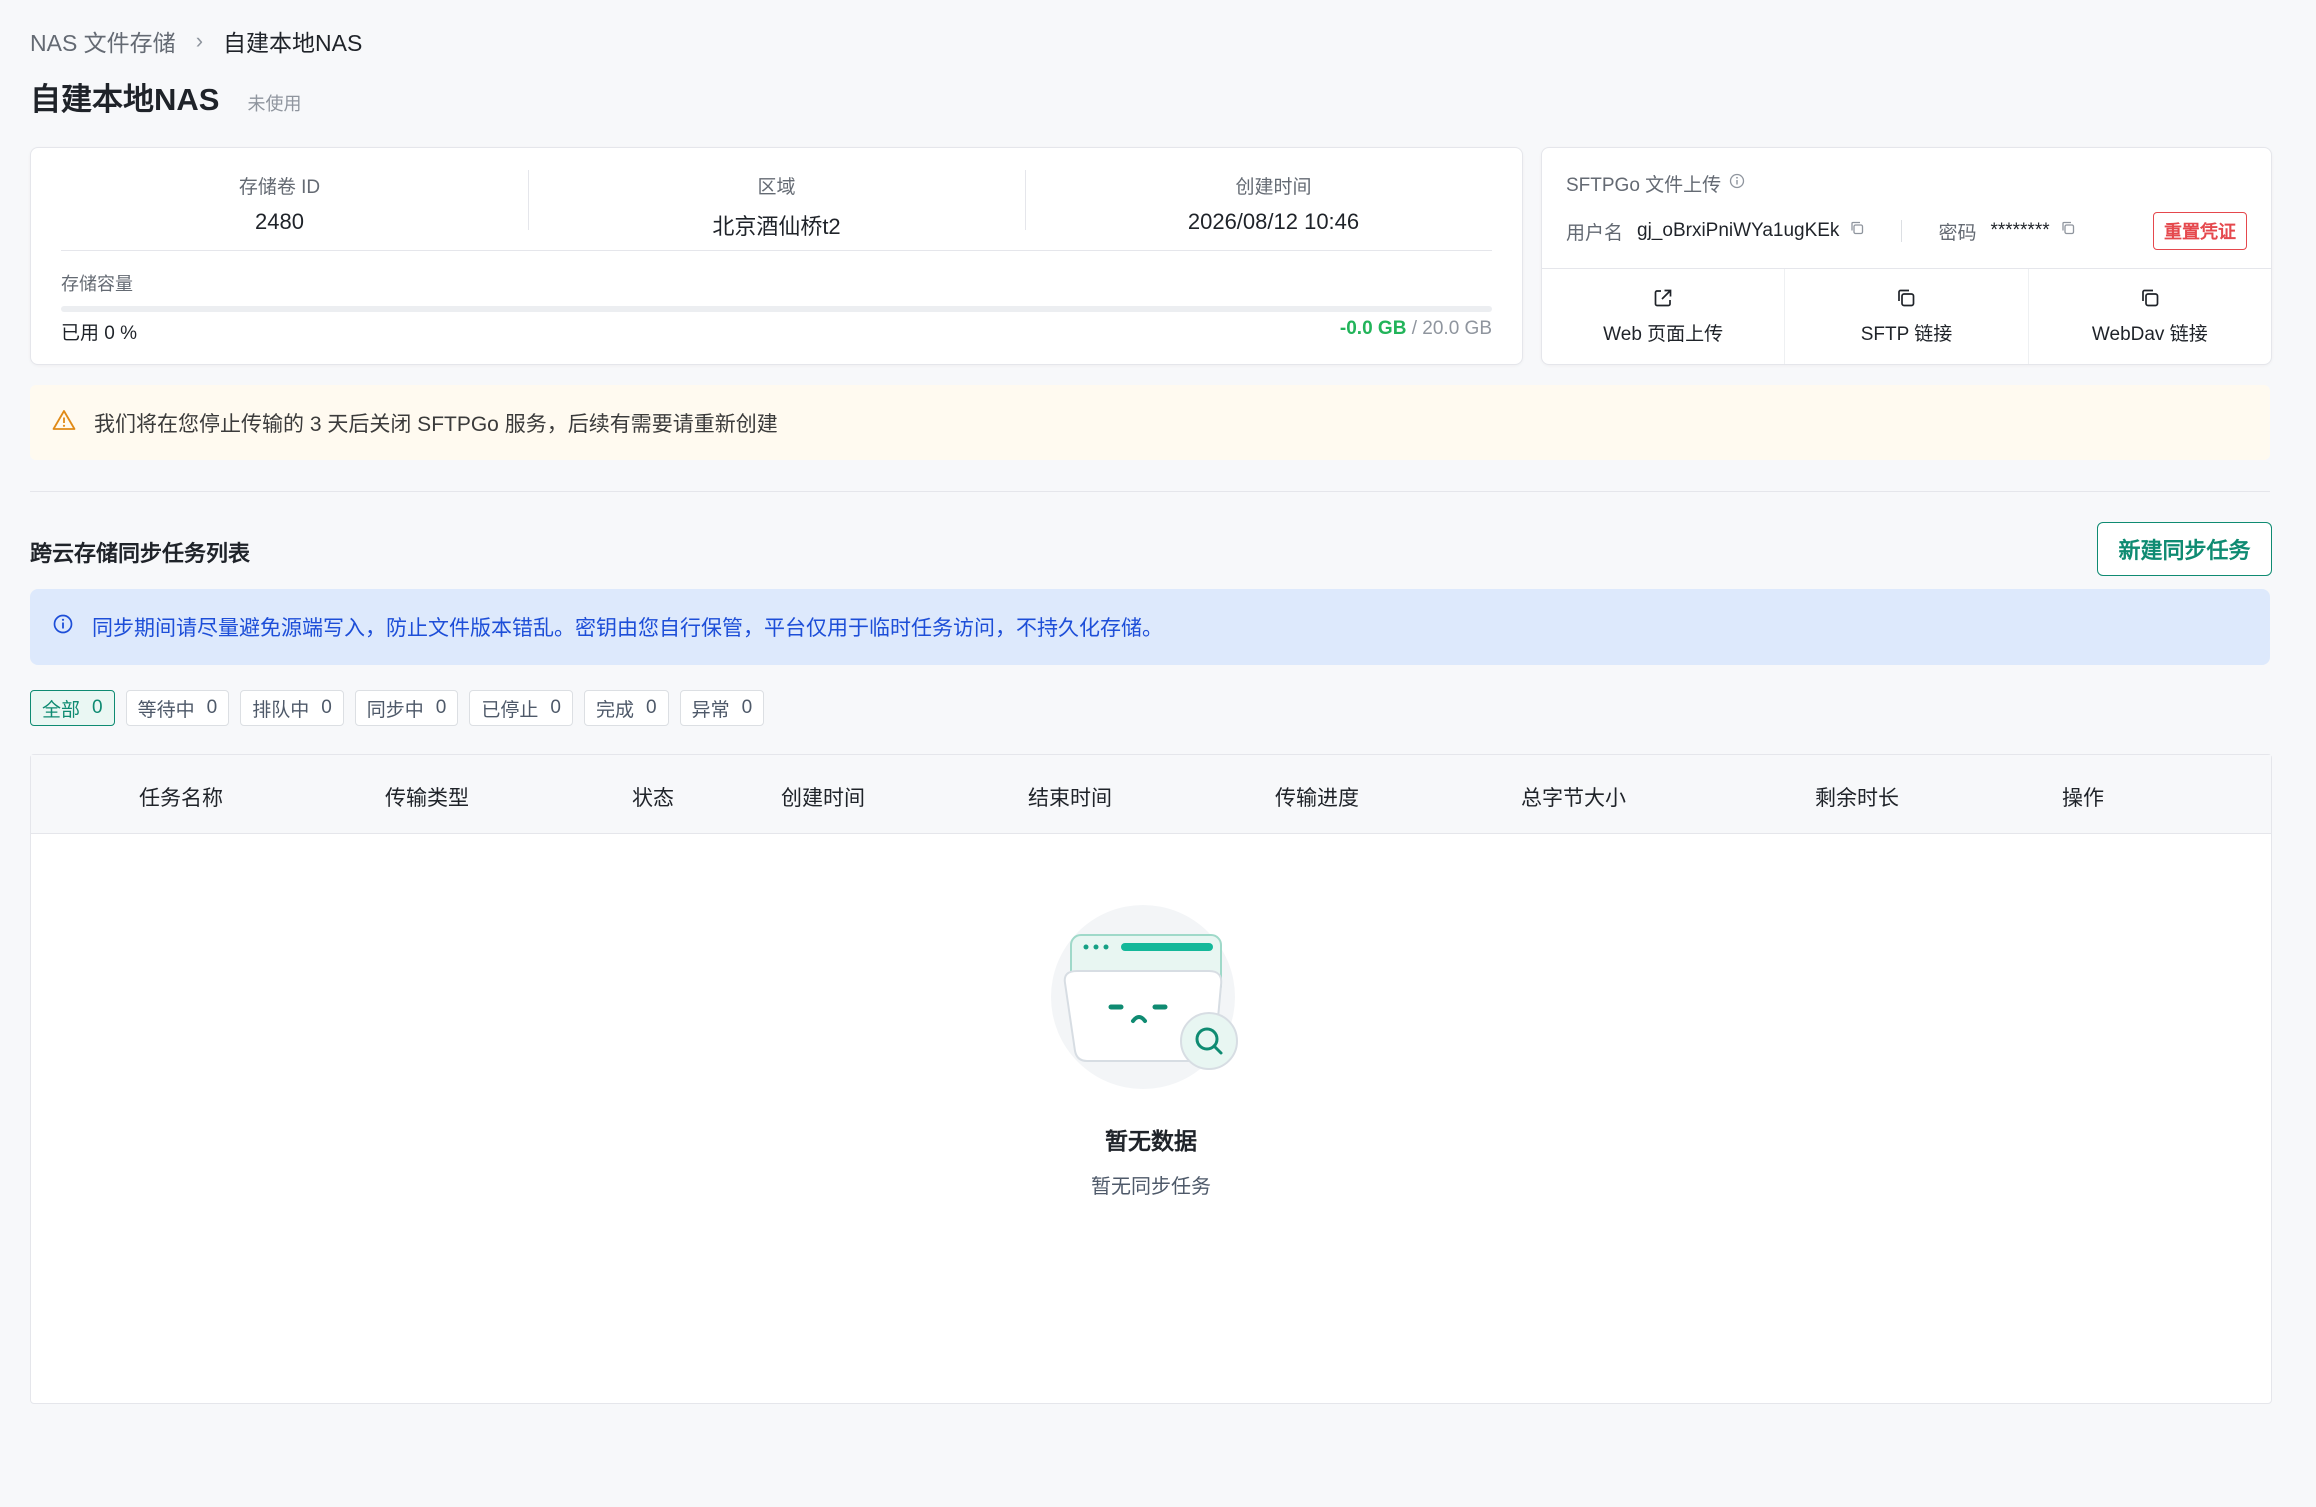 The height and width of the screenshot is (1507, 2316). Describe the element at coordinates (1573, 798) in the screenshot. I see `column-header: 总字节大小` at that location.